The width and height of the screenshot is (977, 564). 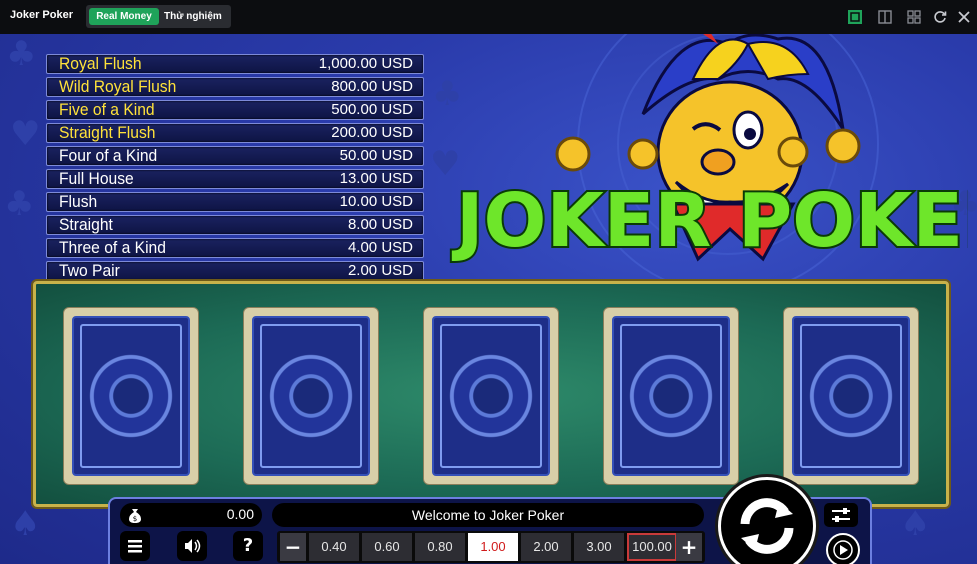 I want to click on decrease-stake-button: −, so click(x=293, y=547).